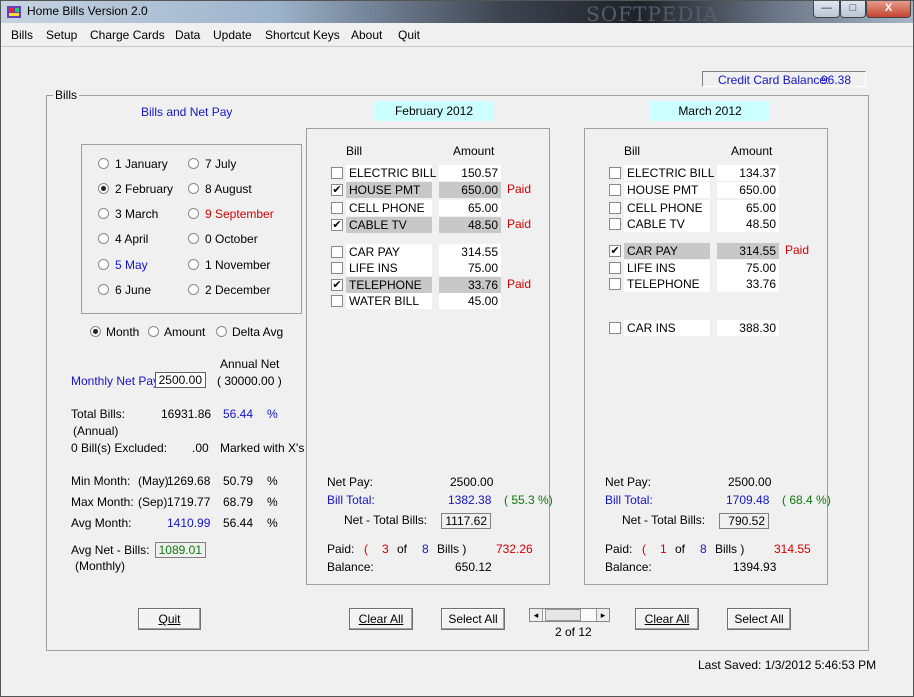 The image size is (914, 697). Describe the element at coordinates (232, 35) in the screenshot. I see `menu-update: Update` at that location.